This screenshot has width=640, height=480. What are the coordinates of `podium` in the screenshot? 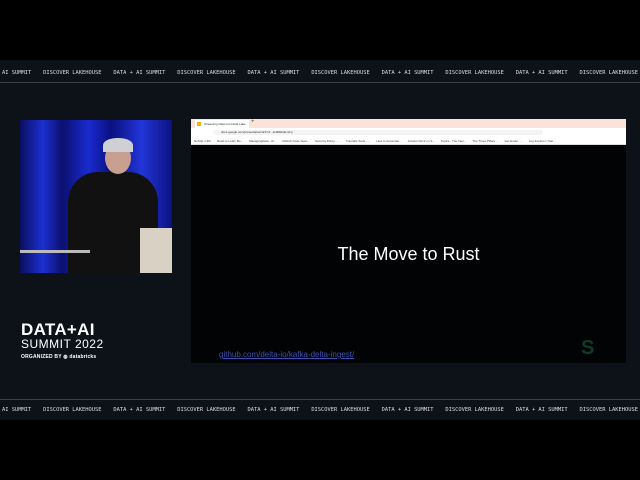 It's located at (156, 250).